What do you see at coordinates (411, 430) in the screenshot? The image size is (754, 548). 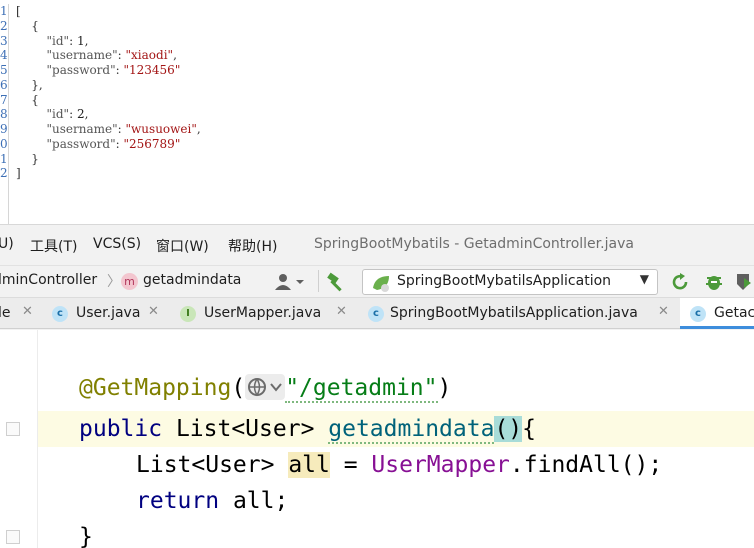 I see `method-name-token: getadmindata` at bounding box center [411, 430].